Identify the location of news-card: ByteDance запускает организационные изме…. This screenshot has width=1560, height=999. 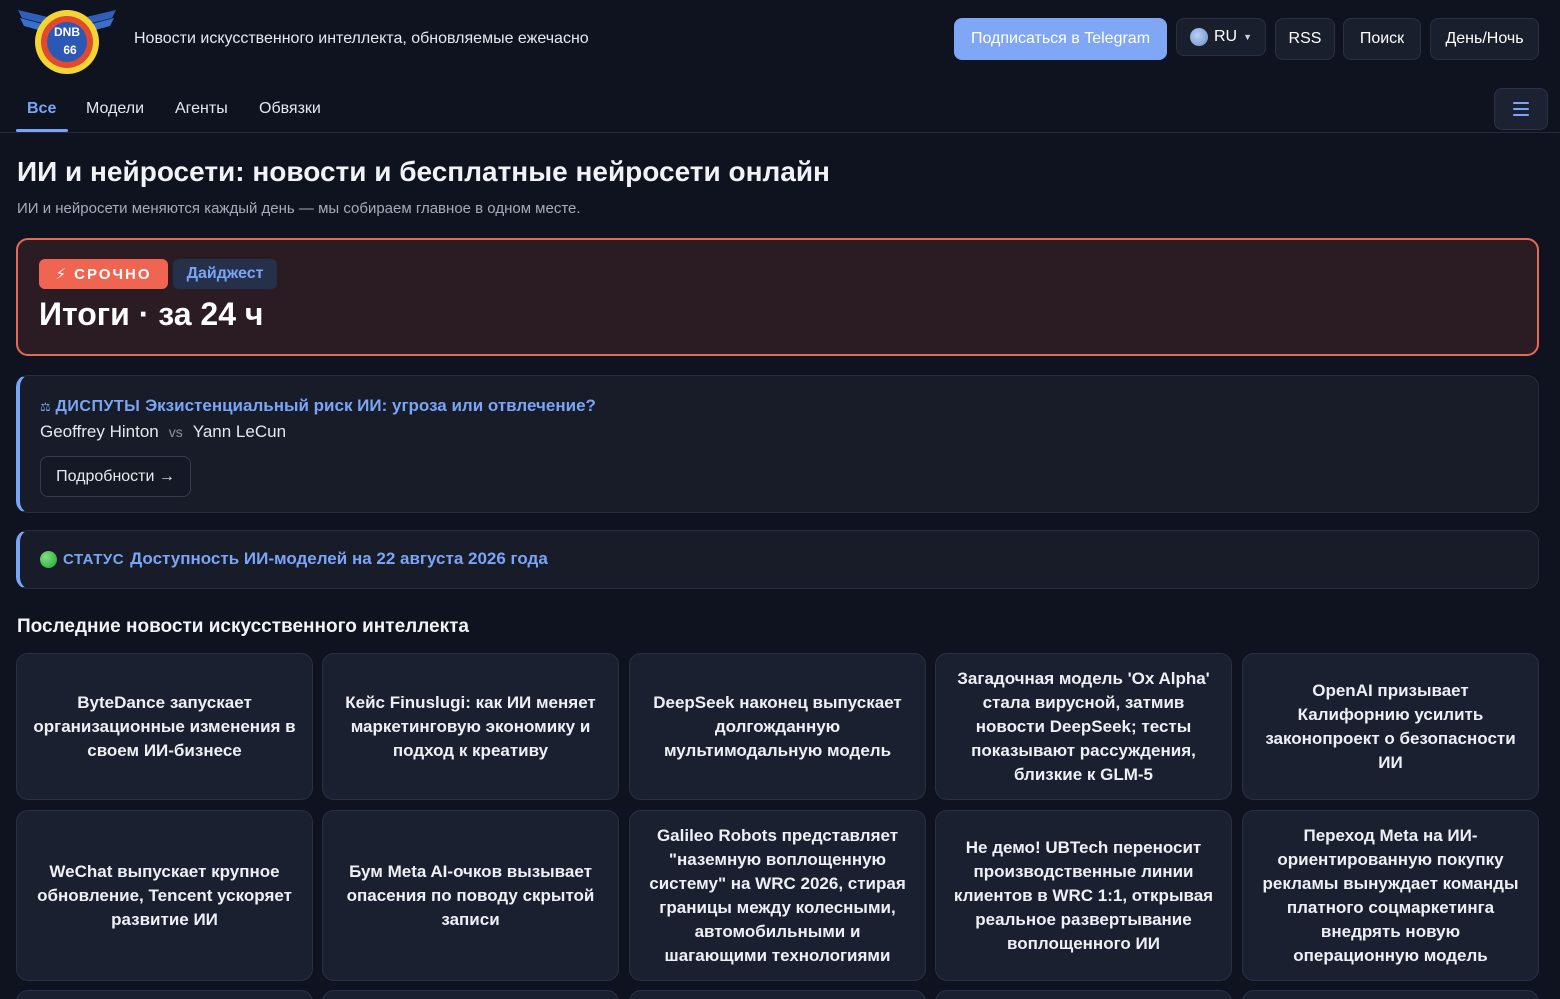
(164, 726).